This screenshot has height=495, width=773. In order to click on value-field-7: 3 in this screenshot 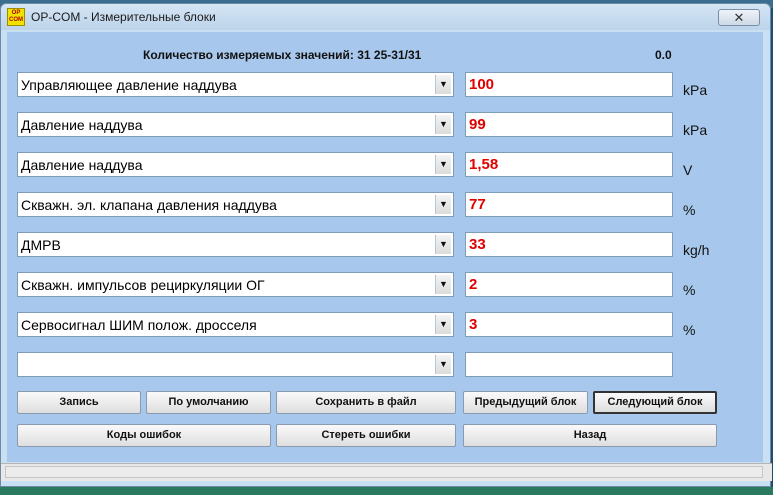, I will do `click(569, 324)`.